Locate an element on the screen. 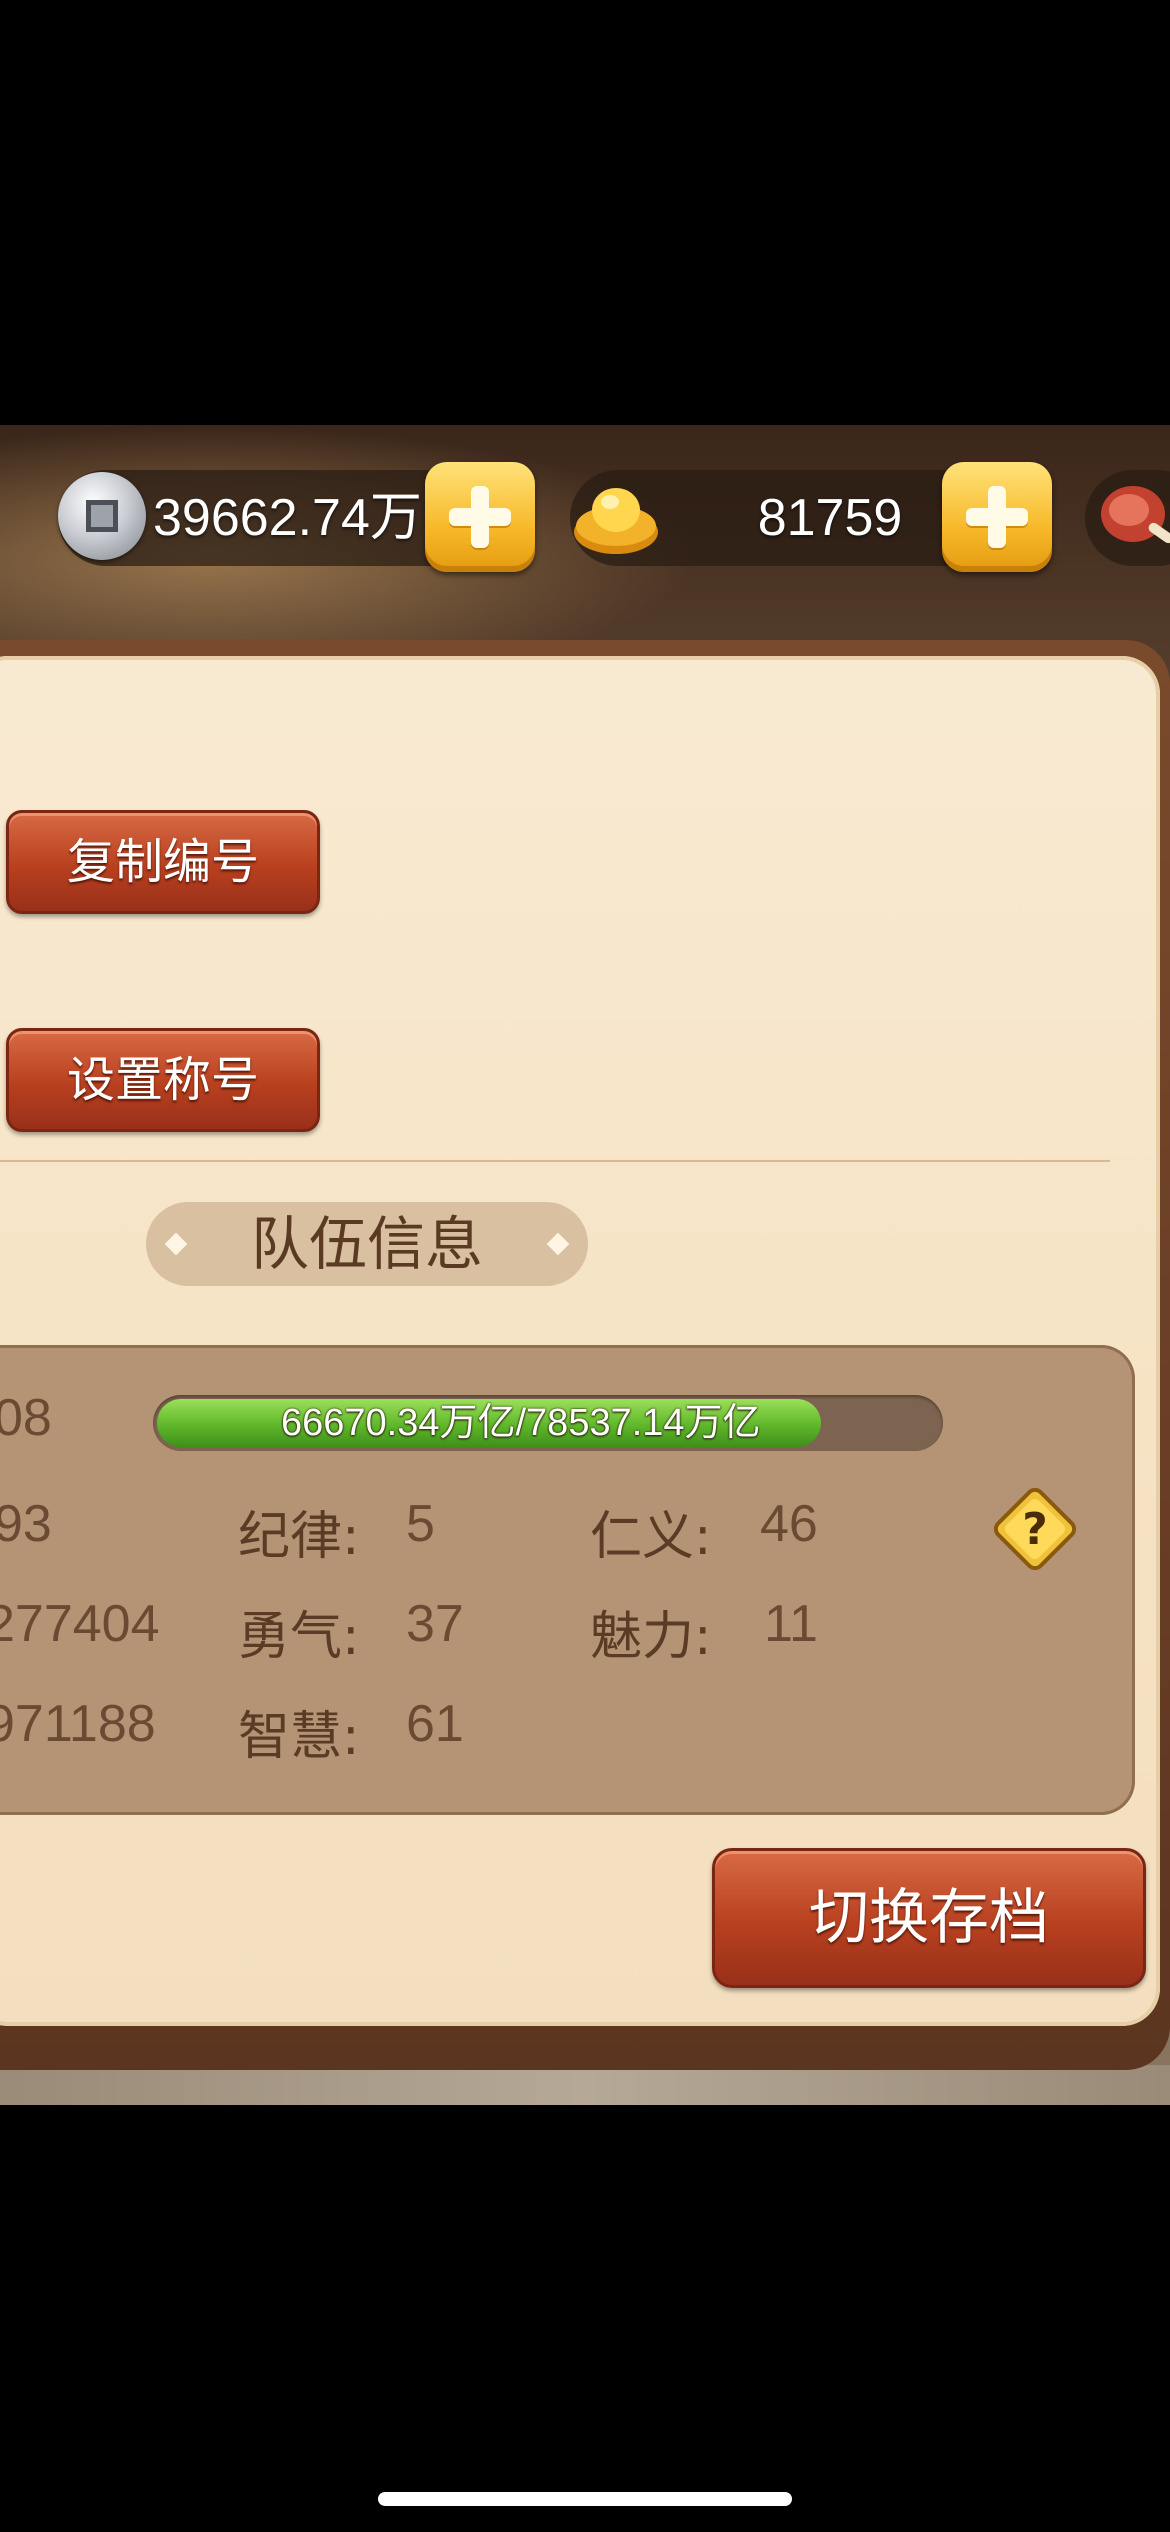 Image resolution: width=1170 pixels, height=2532 pixels. courage-value: 37 is located at coordinates (435, 1624).